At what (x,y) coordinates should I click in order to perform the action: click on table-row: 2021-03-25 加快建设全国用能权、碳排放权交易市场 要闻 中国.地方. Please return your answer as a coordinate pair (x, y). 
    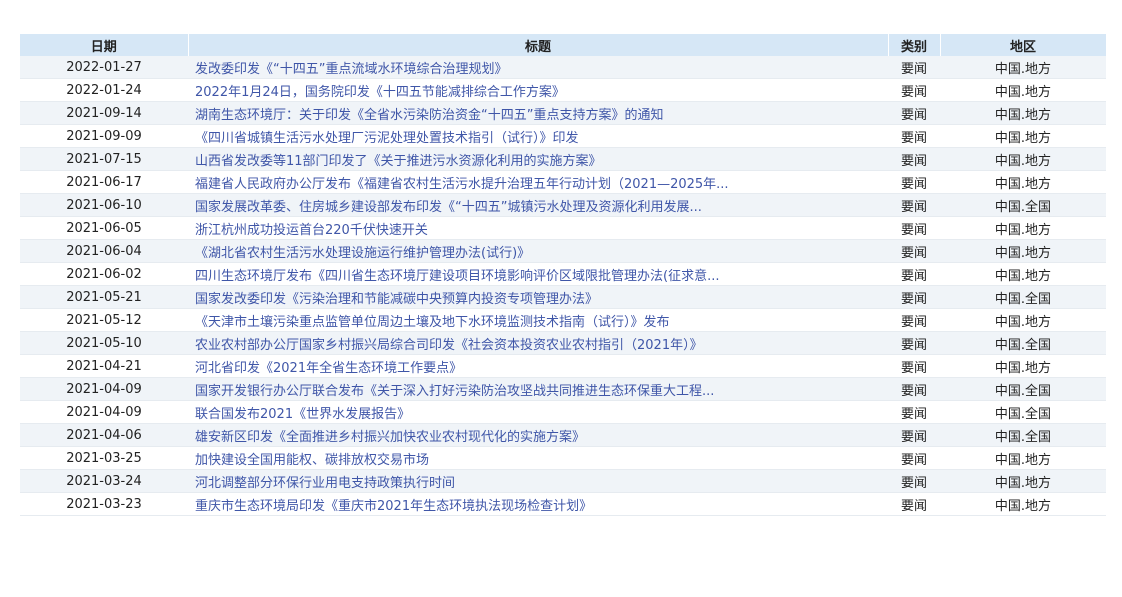
    Looking at the image, I should click on (563, 458).